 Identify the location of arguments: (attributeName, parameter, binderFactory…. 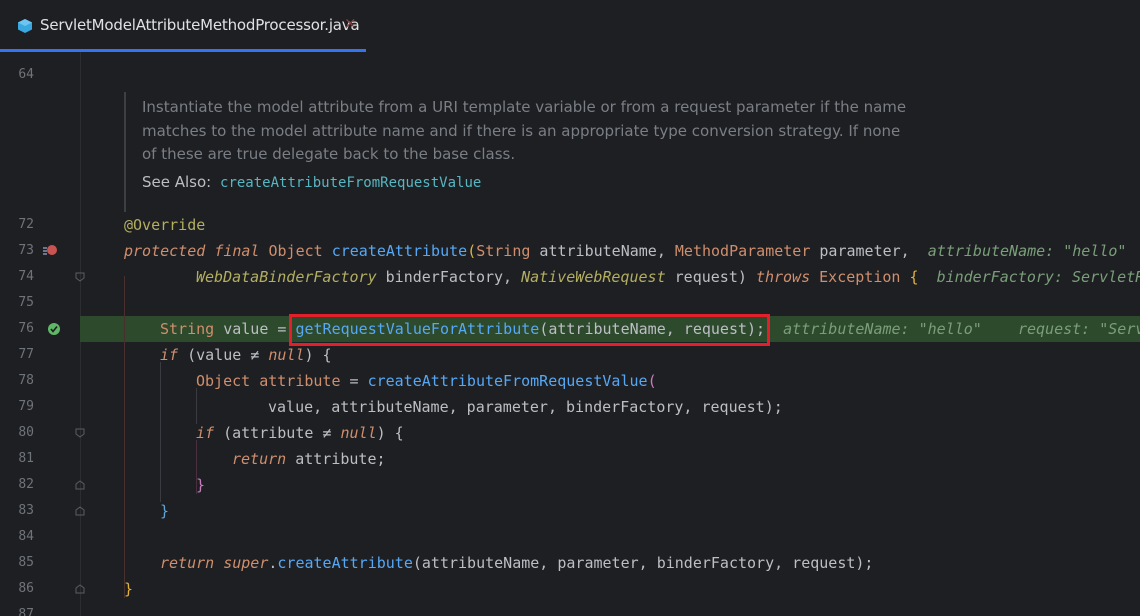
(643, 563).